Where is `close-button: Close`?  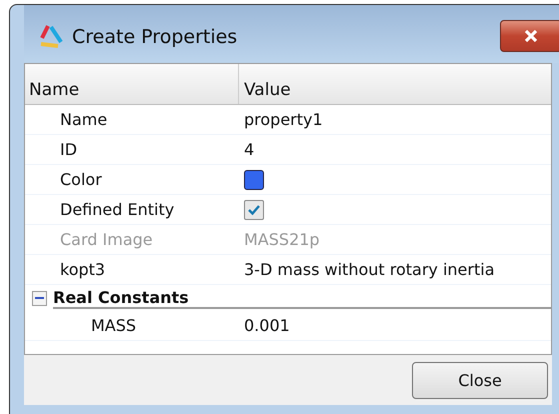 close-button: Close is located at coordinates (480, 380).